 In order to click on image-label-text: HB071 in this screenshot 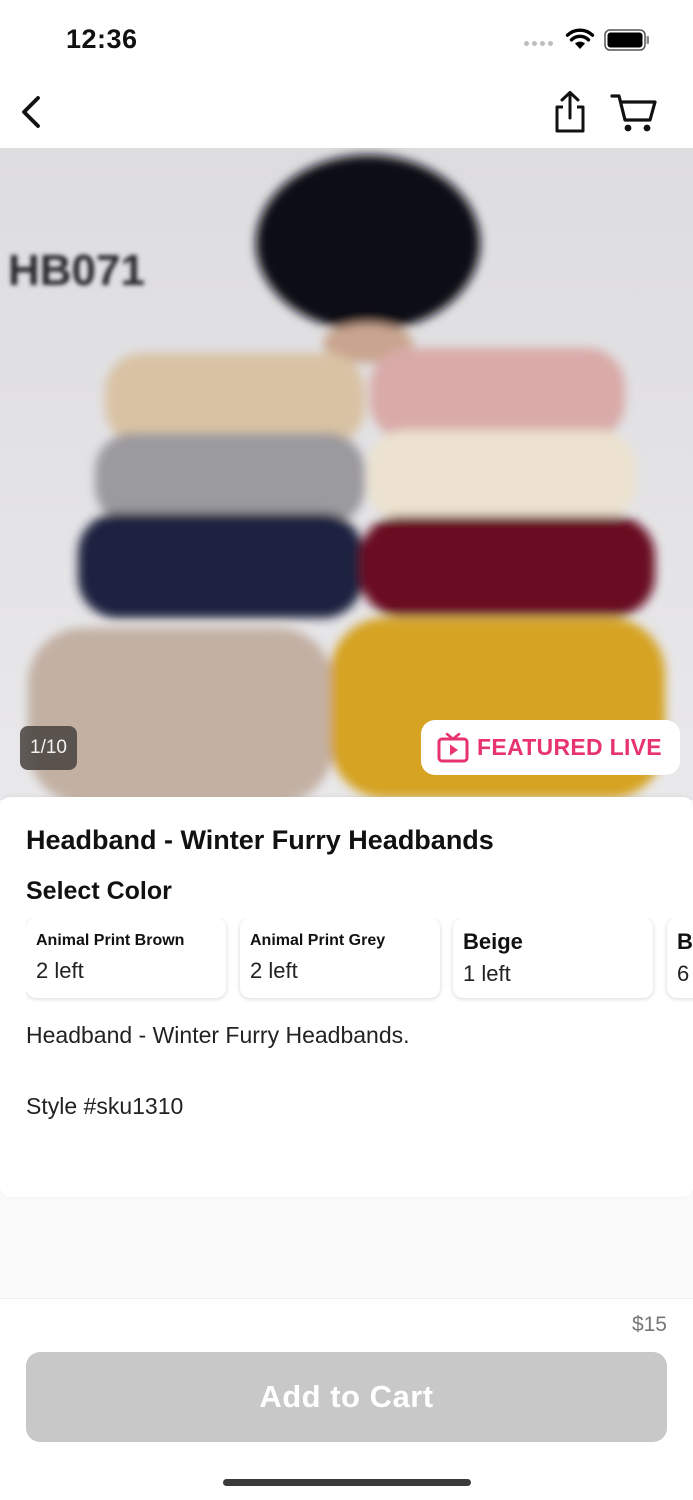, I will do `click(76, 270)`.